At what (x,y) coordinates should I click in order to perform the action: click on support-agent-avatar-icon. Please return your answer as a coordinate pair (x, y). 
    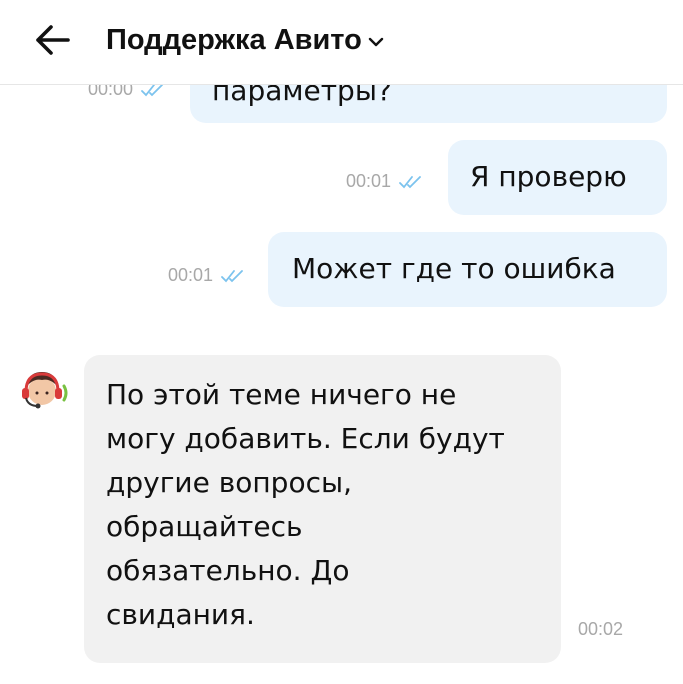
    Looking at the image, I should click on (45, 390).